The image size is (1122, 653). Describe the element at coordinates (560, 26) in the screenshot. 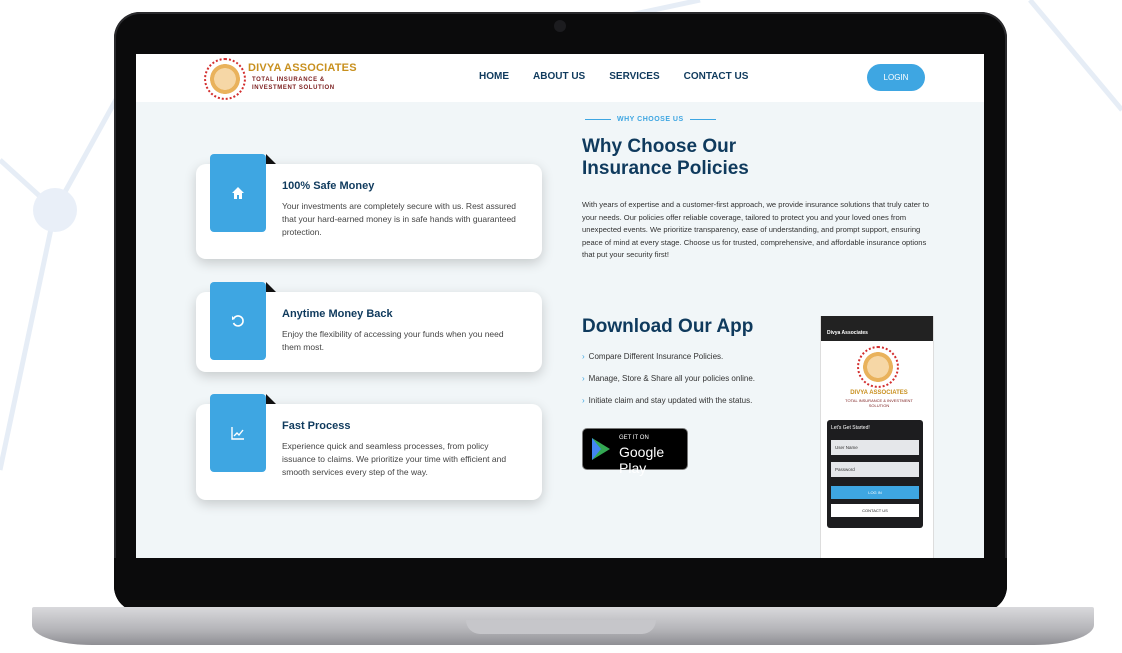

I see `camera-icon` at that location.